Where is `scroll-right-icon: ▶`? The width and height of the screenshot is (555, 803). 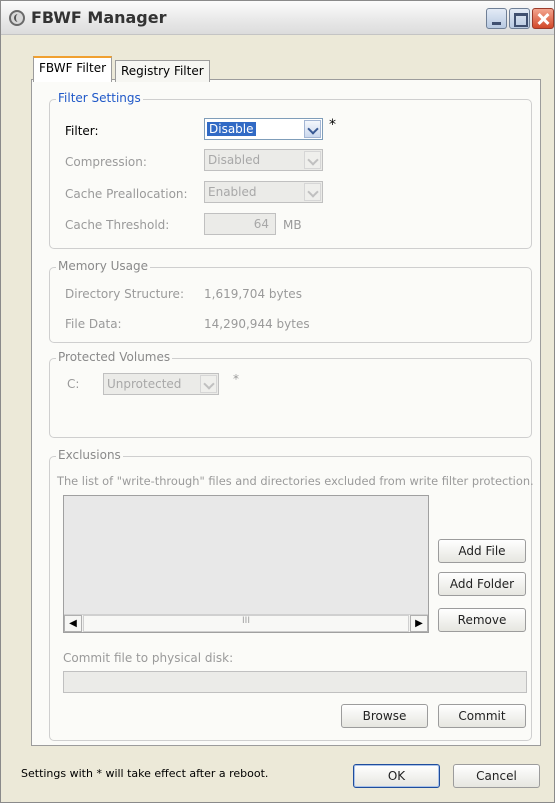
scroll-right-icon: ▶ is located at coordinates (419, 623).